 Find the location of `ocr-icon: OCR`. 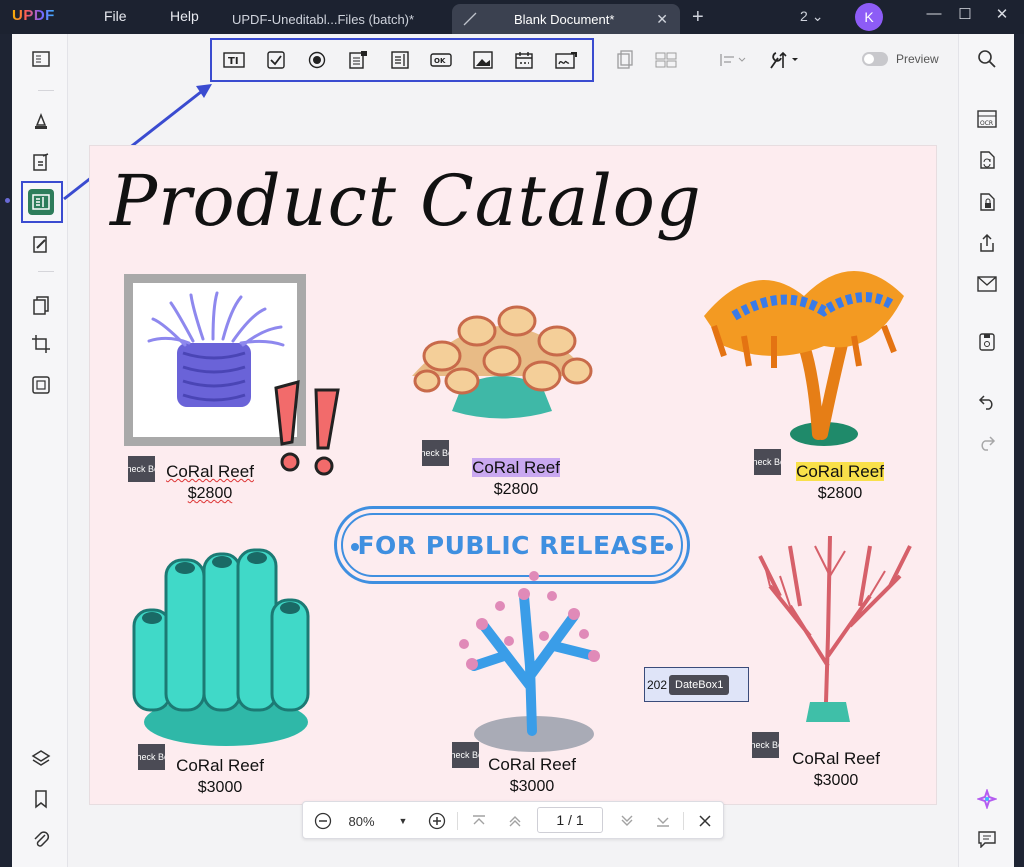

ocr-icon: OCR is located at coordinates (987, 119).